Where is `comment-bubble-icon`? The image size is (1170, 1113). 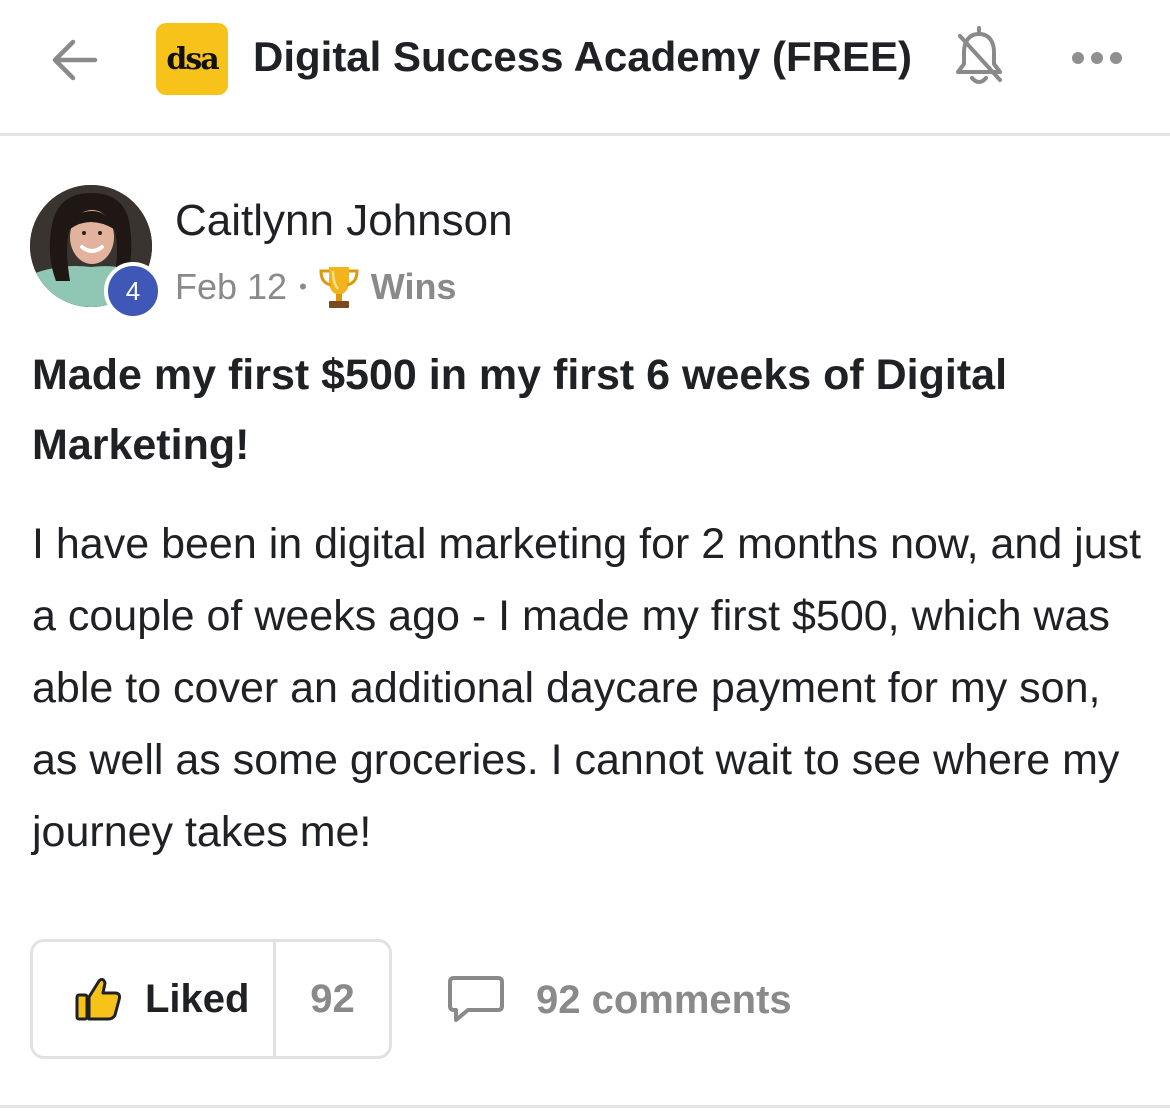
comment-bubble-icon is located at coordinates (476, 999).